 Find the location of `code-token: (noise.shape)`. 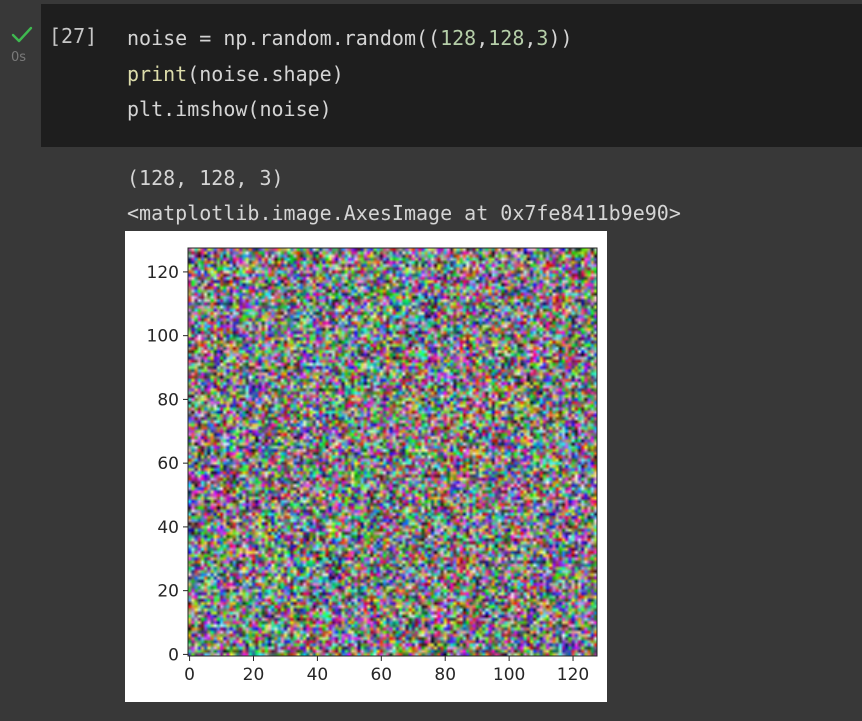

code-token: (noise.shape) is located at coordinates (265, 74).